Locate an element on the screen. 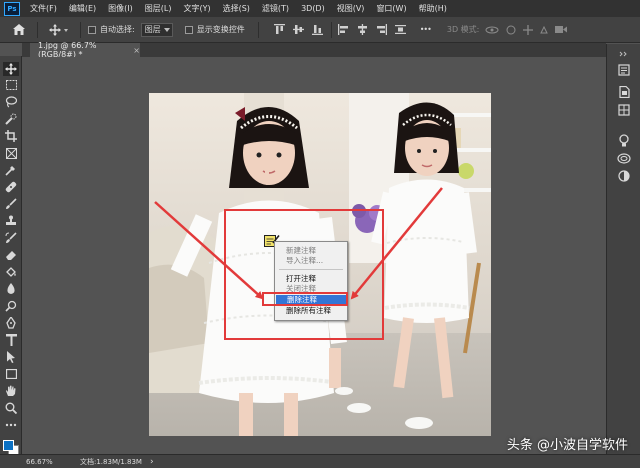 The image size is (640, 468). collapse-panels-button is located at coordinates (624, 54).